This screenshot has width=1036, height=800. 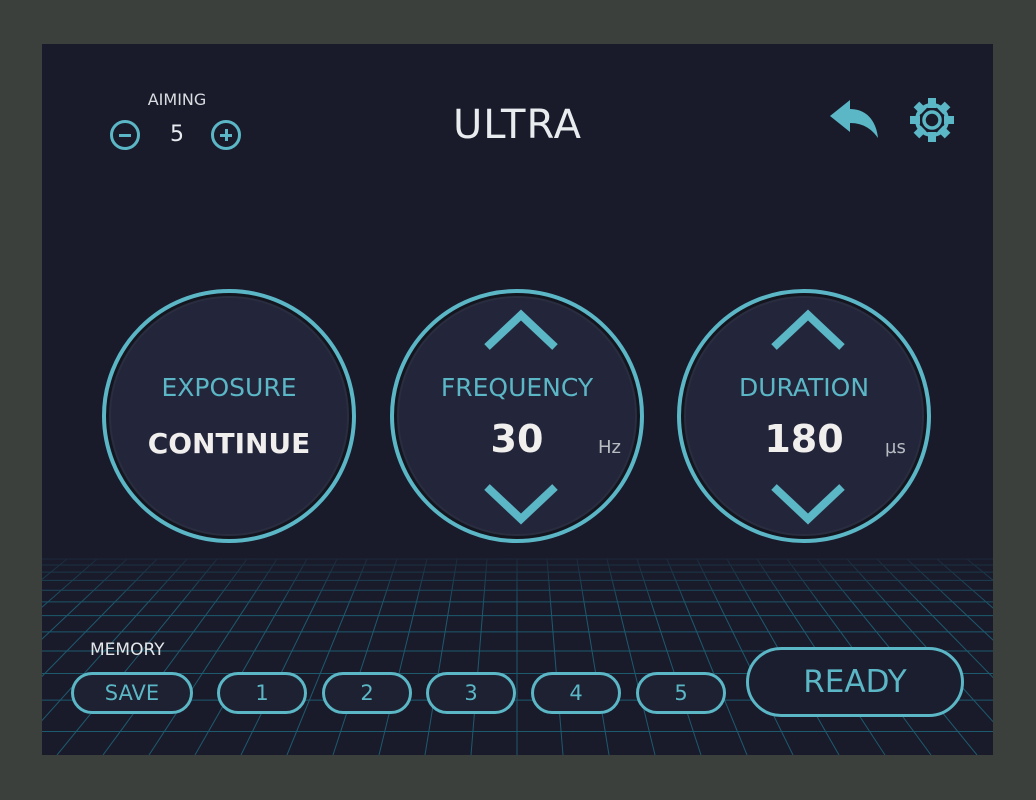 What do you see at coordinates (804, 387) in the screenshot?
I see `duration-label: DURATION` at bounding box center [804, 387].